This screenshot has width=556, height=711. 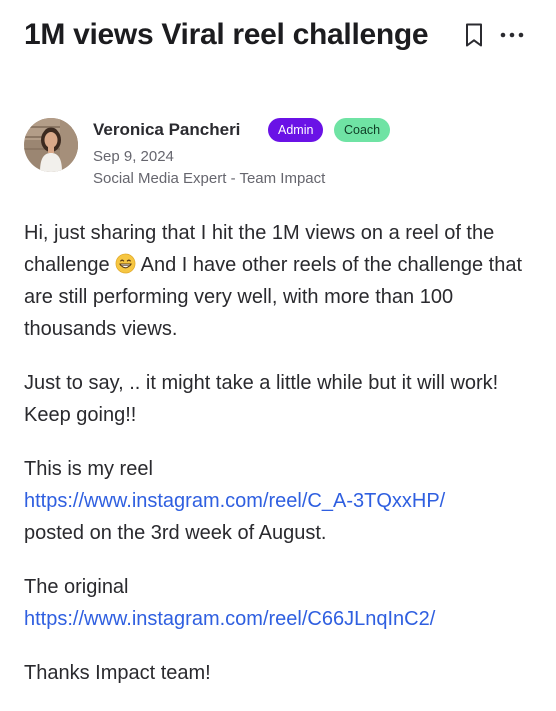 I want to click on bookmark-icon, so click(x=474, y=35).